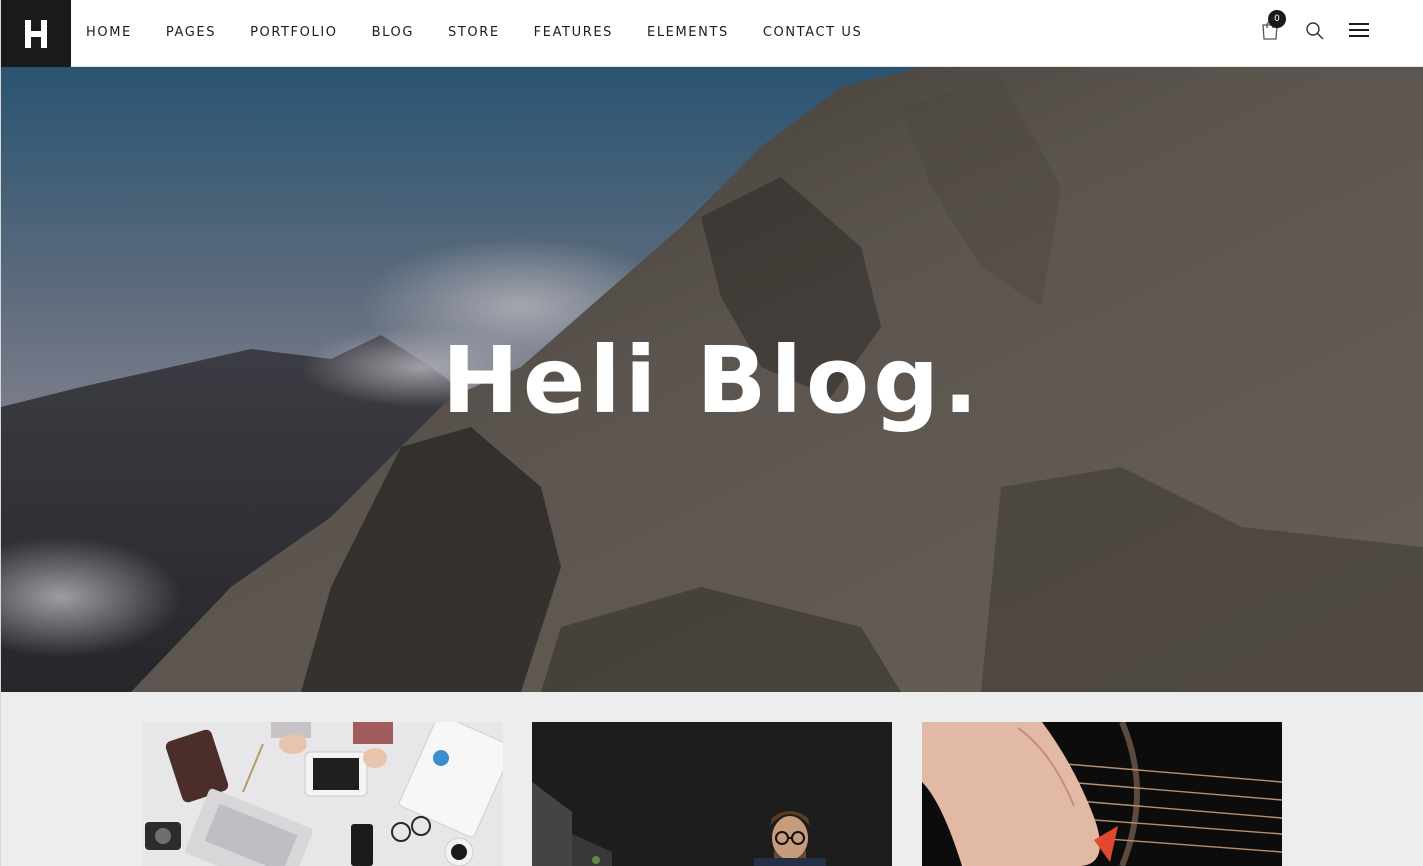 This screenshot has width=1423, height=866. Describe the element at coordinates (109, 32) in the screenshot. I see `nav-item-home: HOME` at that location.